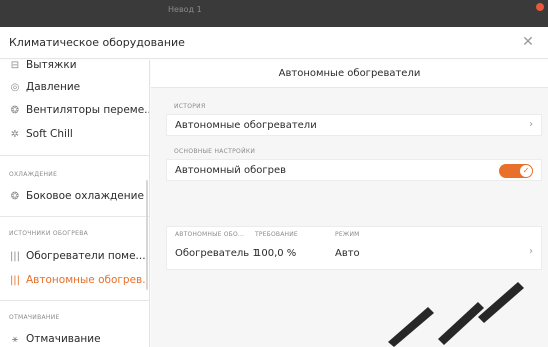 The image size is (548, 347). Describe the element at coordinates (33, 174) in the screenshot. I see `sidebar-section-cooling: ОХЛАЖДЕНИЕ` at that location.